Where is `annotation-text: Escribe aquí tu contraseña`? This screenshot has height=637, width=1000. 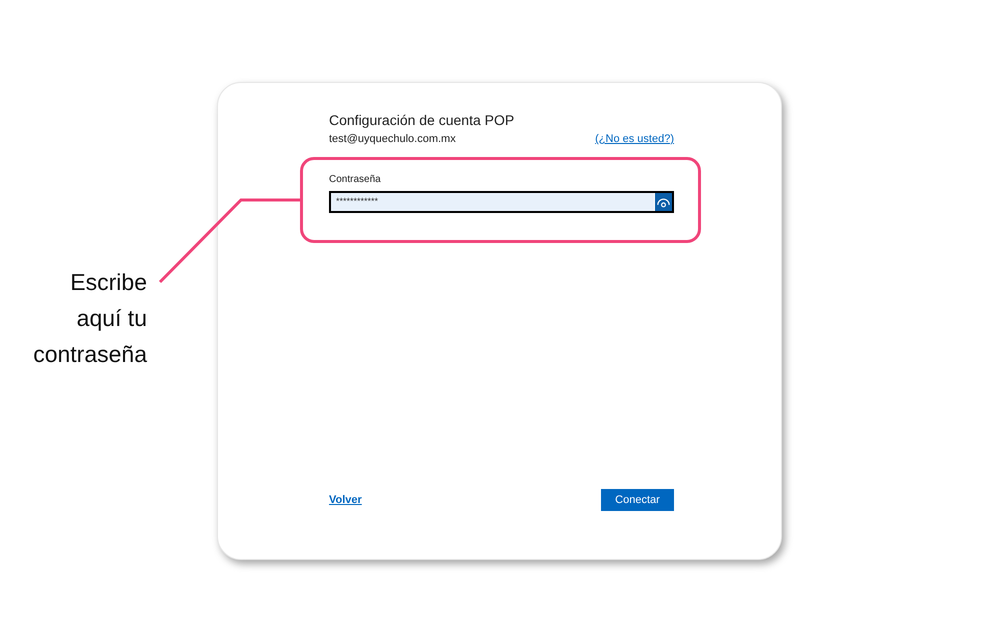
annotation-text: Escribe aquí tu contraseña is located at coordinates (89, 318).